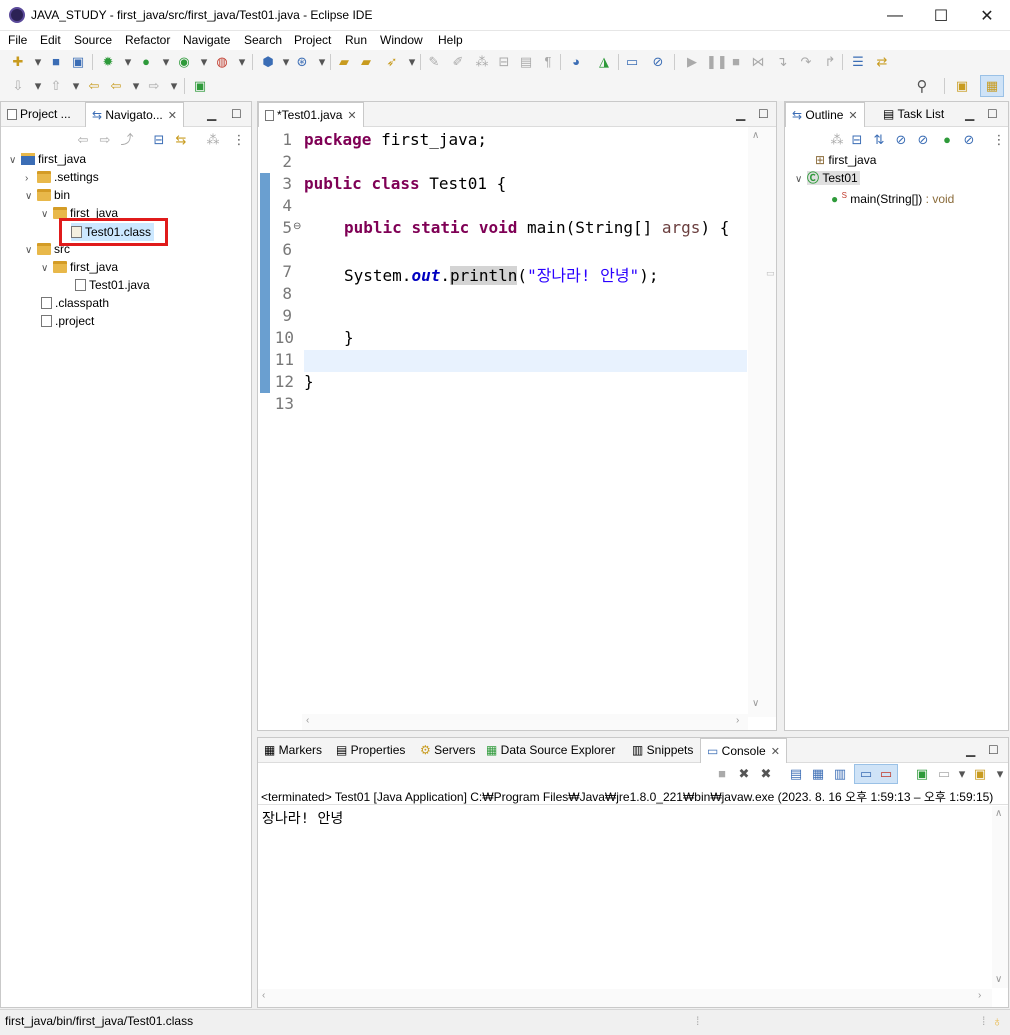 The width and height of the screenshot is (1010, 1035). Describe the element at coordinates (56, 62) in the screenshot. I see `save-icon: ■` at that location.